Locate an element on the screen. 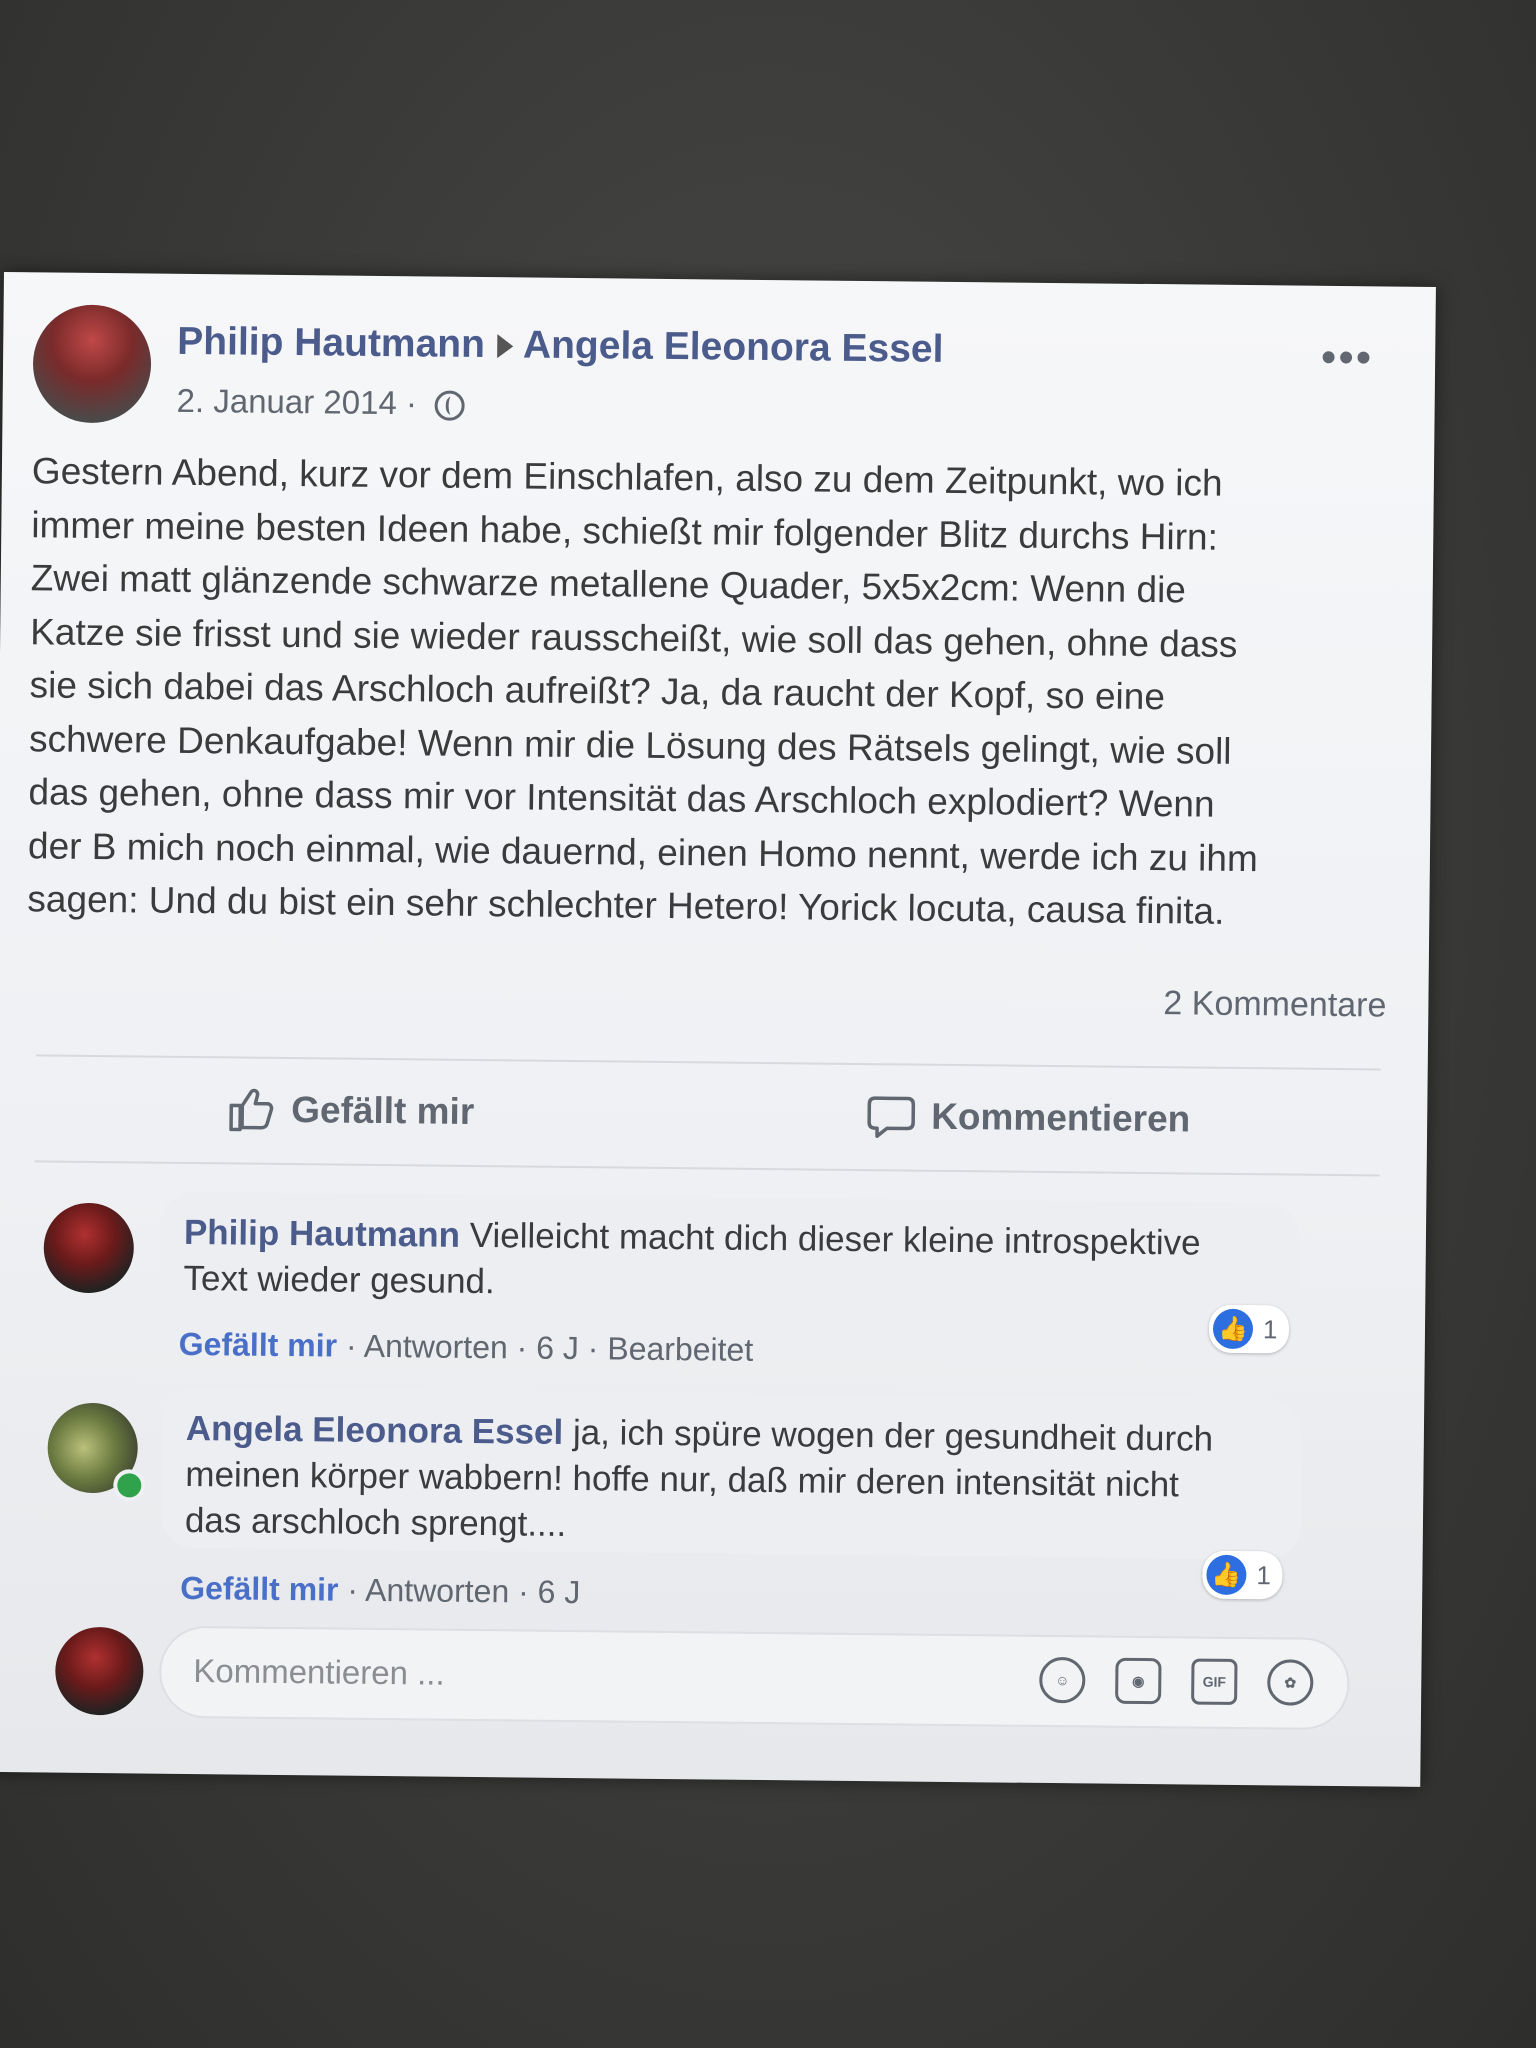  speech-bubble-icon is located at coordinates (891, 1117).